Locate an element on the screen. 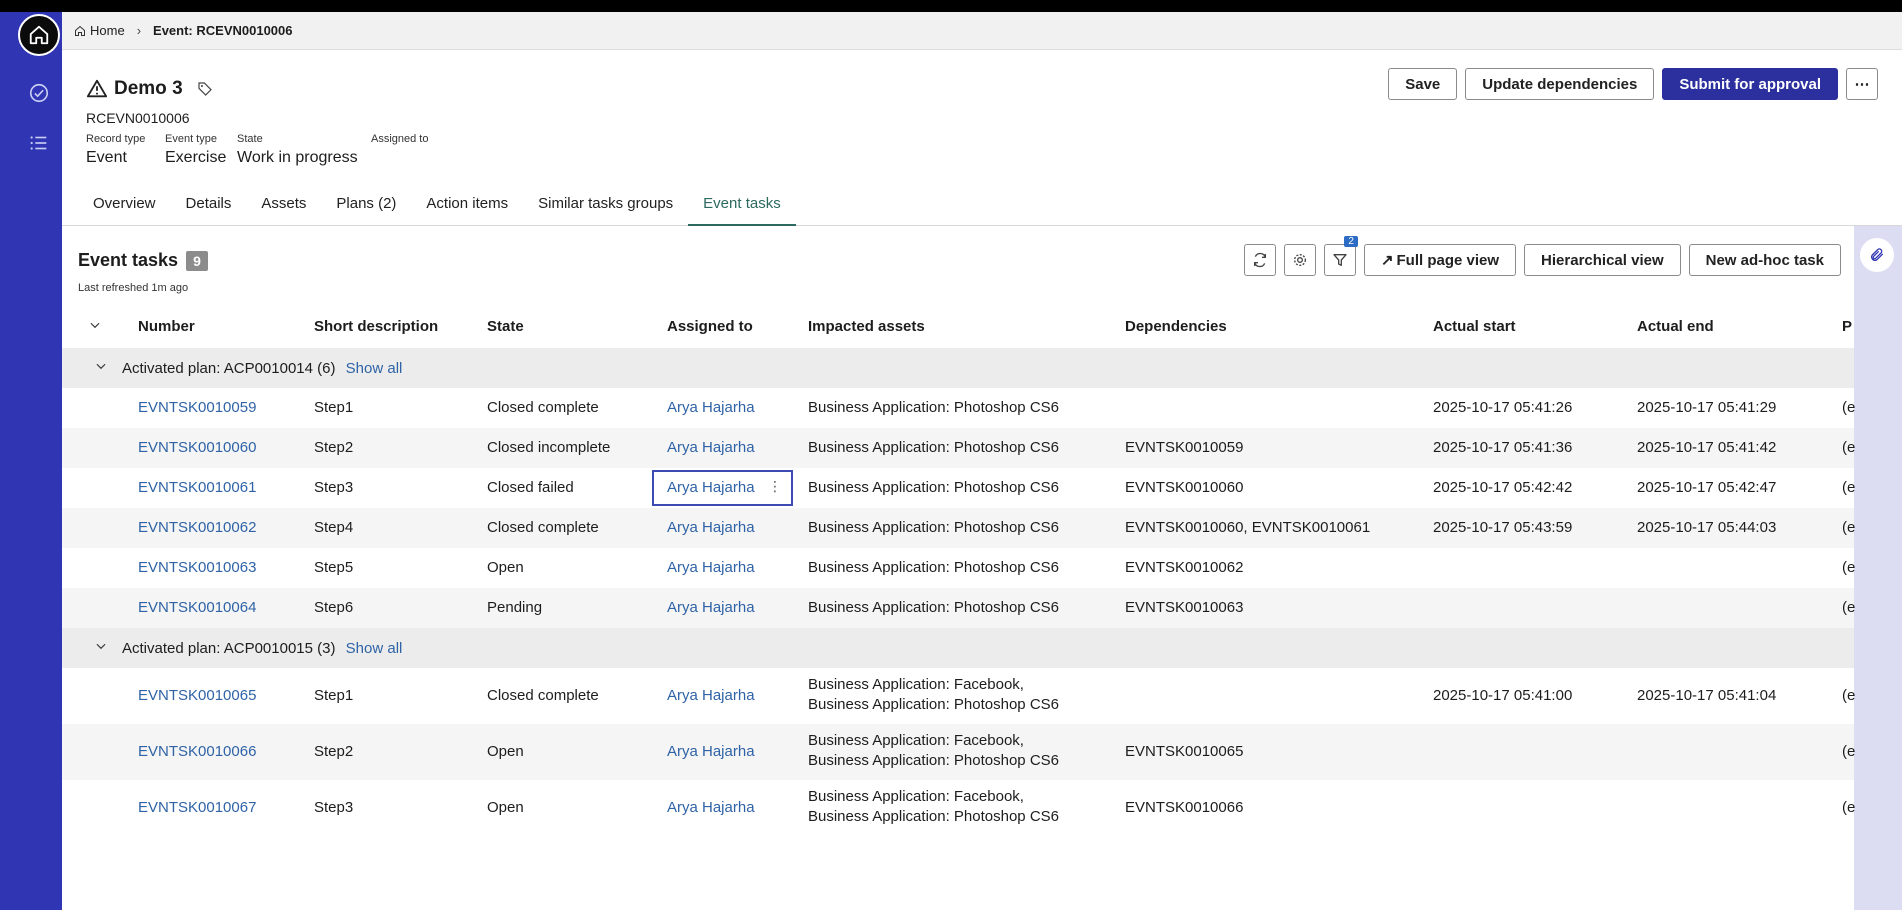 The width and height of the screenshot is (1902, 910). cell-p: (e is located at coordinates (1849, 447).